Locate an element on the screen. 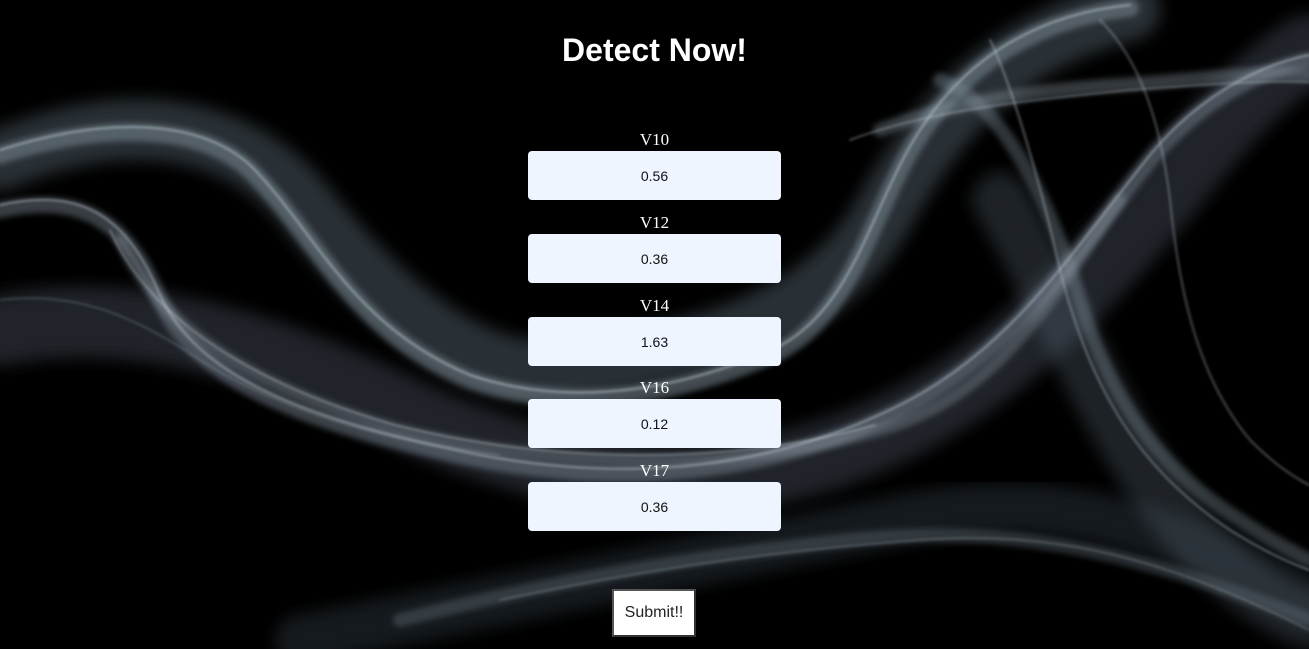 This screenshot has width=1309, height=649. input-v12 is located at coordinates (654, 258).